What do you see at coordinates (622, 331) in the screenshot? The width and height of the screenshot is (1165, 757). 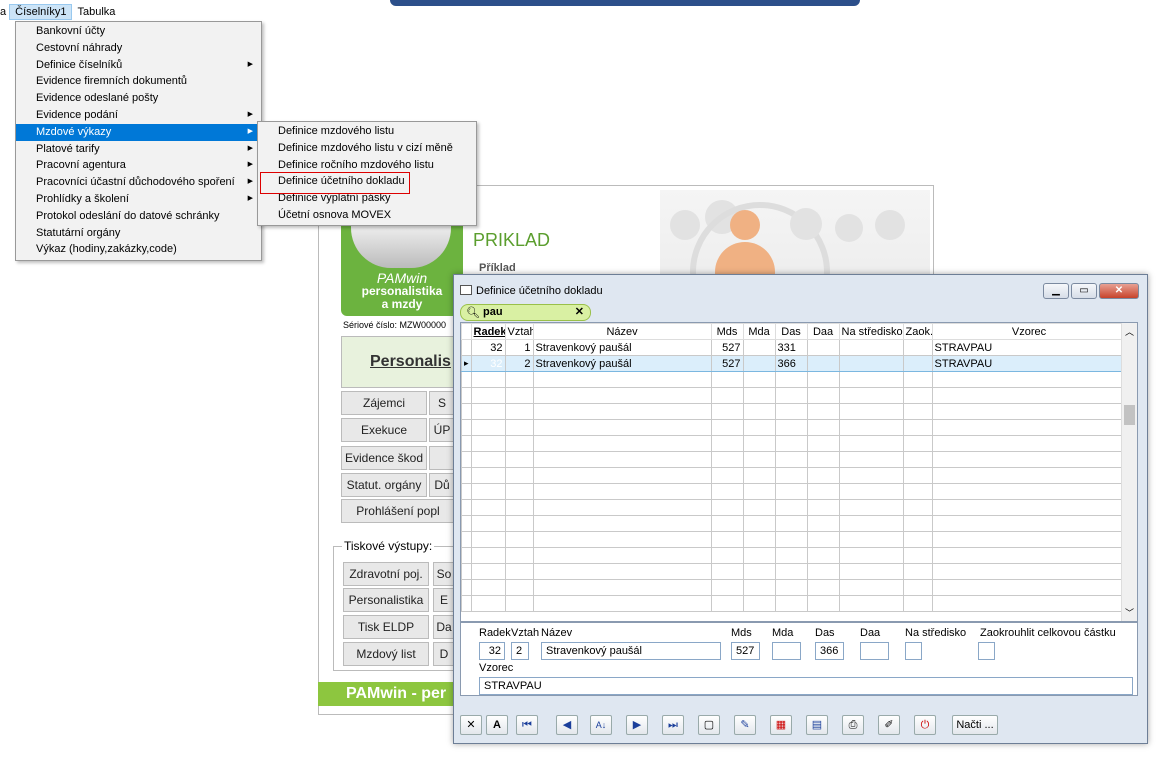 I see `column-header: Název` at bounding box center [622, 331].